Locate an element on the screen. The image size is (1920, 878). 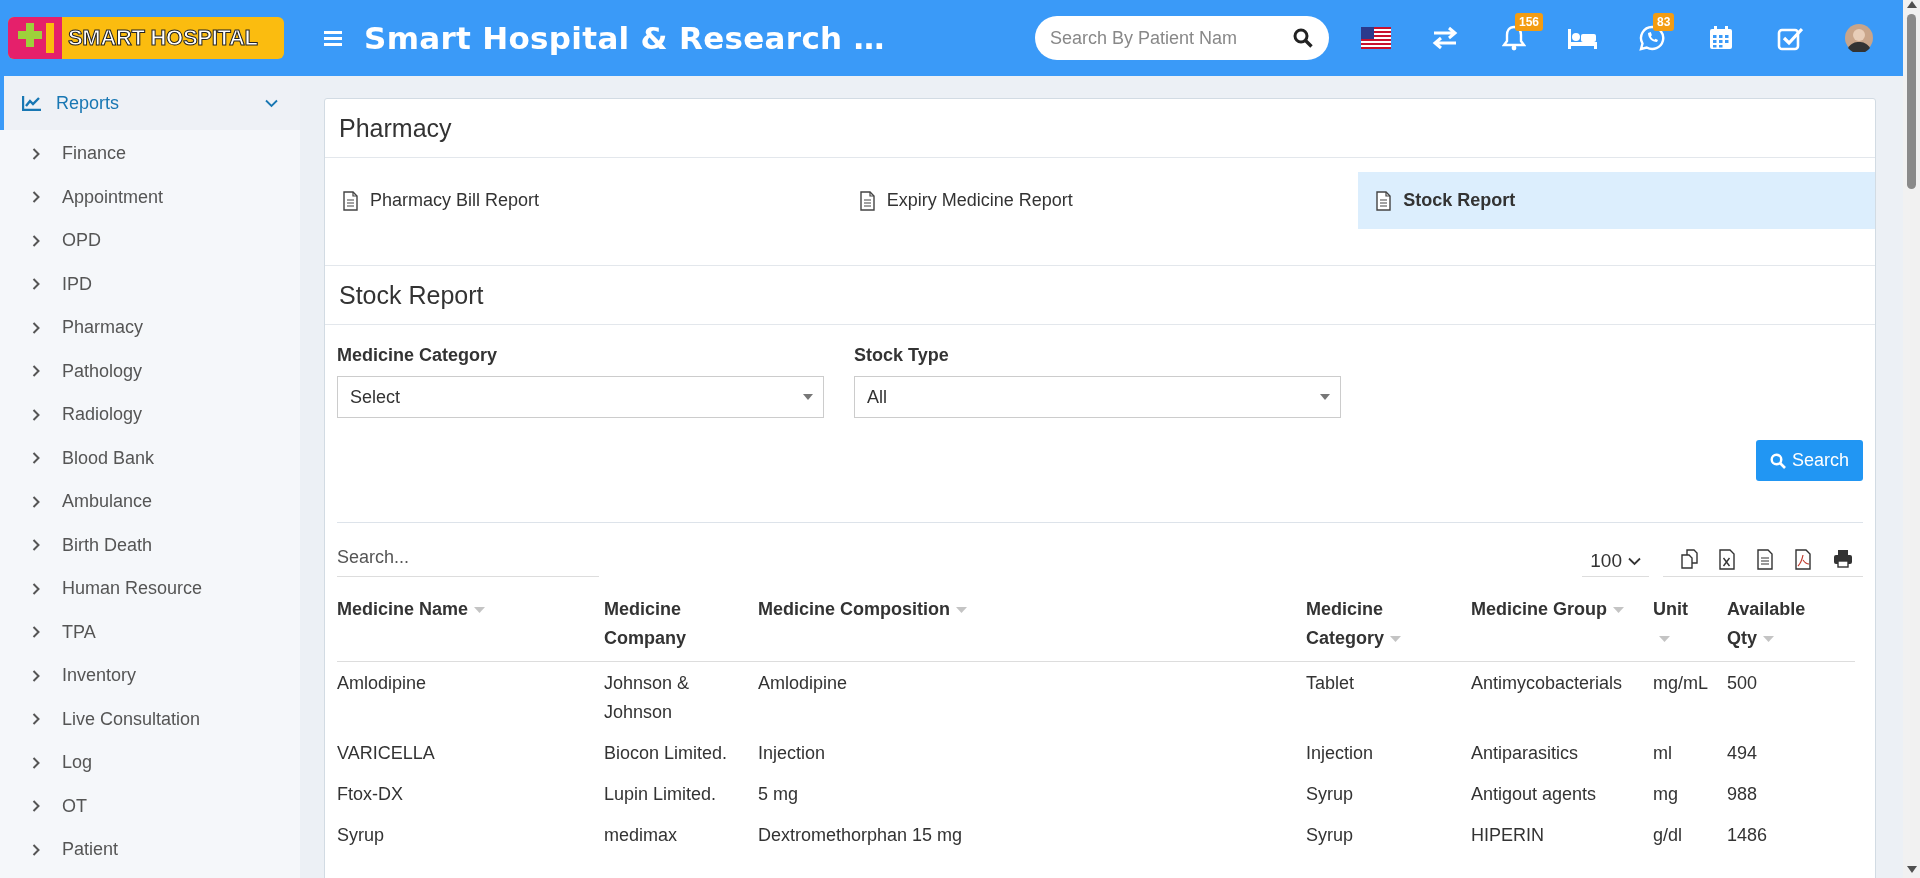
table-cell-text: Injection is located at coordinates (792, 753).